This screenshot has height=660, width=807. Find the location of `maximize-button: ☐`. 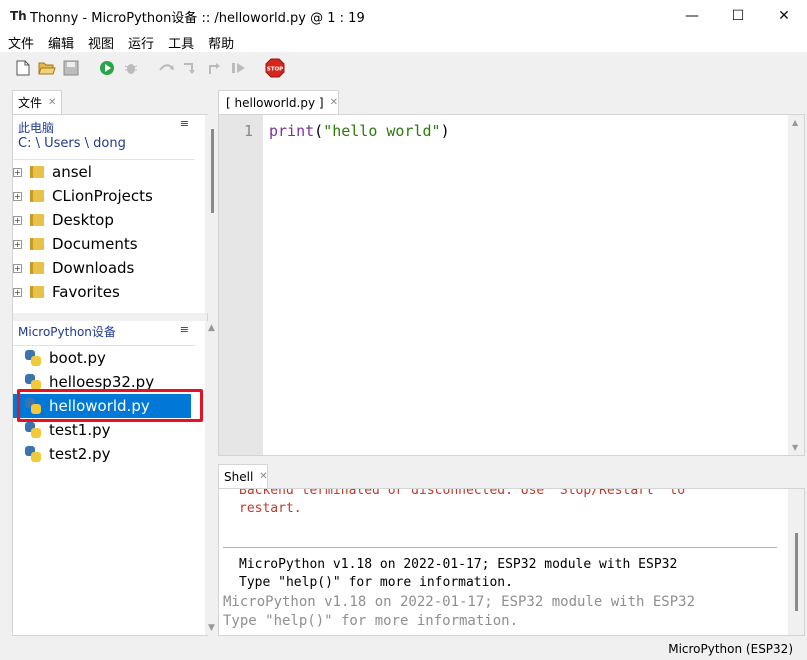

maximize-button: ☐ is located at coordinates (738, 16).